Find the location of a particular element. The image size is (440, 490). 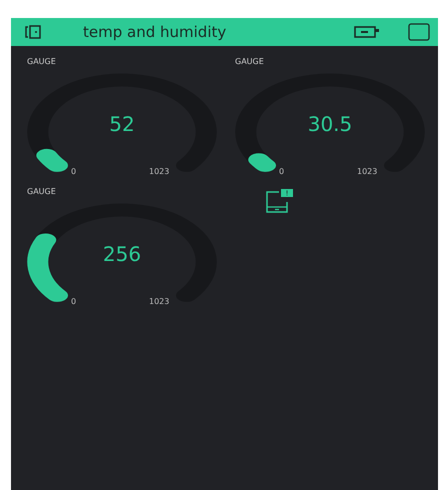

gauge-value: 256 is located at coordinates (122, 254).